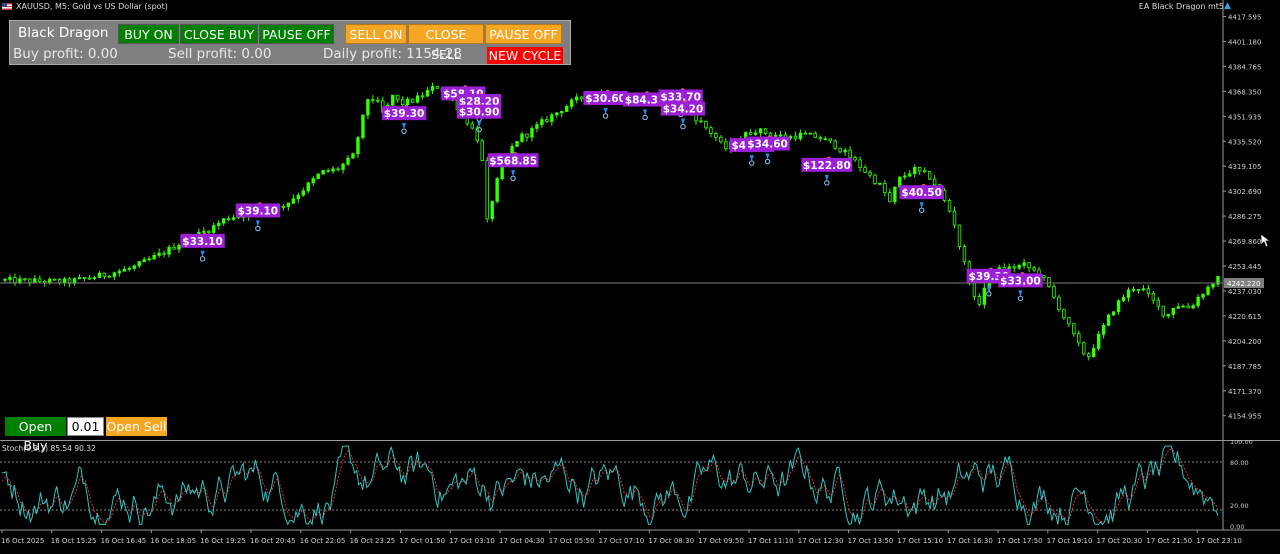 The height and width of the screenshot is (554, 1280). Describe the element at coordinates (220, 54) in the screenshot. I see `sell-profit: Sell profit: 0.00` at that location.